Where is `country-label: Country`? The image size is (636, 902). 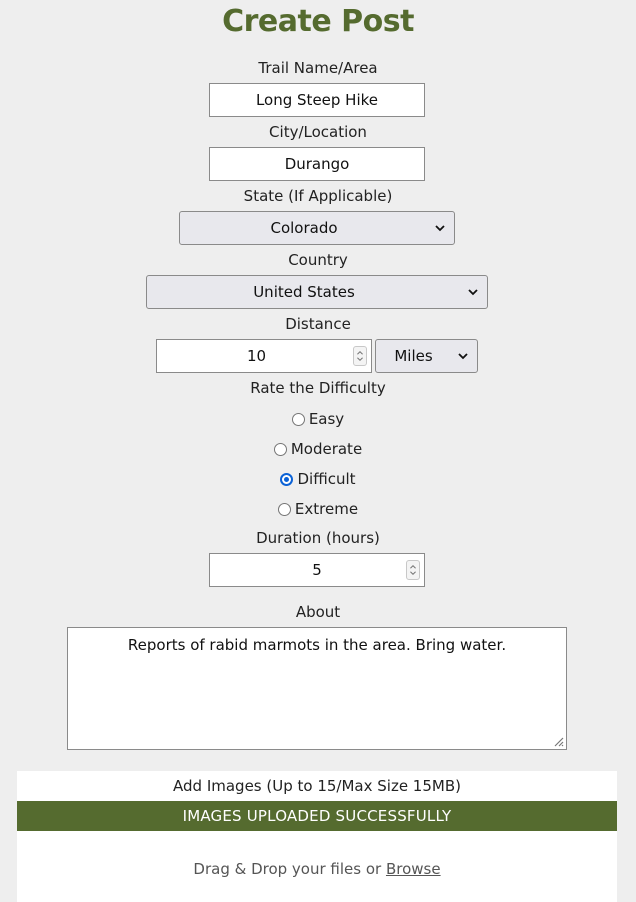
country-label: Country is located at coordinates (318, 260).